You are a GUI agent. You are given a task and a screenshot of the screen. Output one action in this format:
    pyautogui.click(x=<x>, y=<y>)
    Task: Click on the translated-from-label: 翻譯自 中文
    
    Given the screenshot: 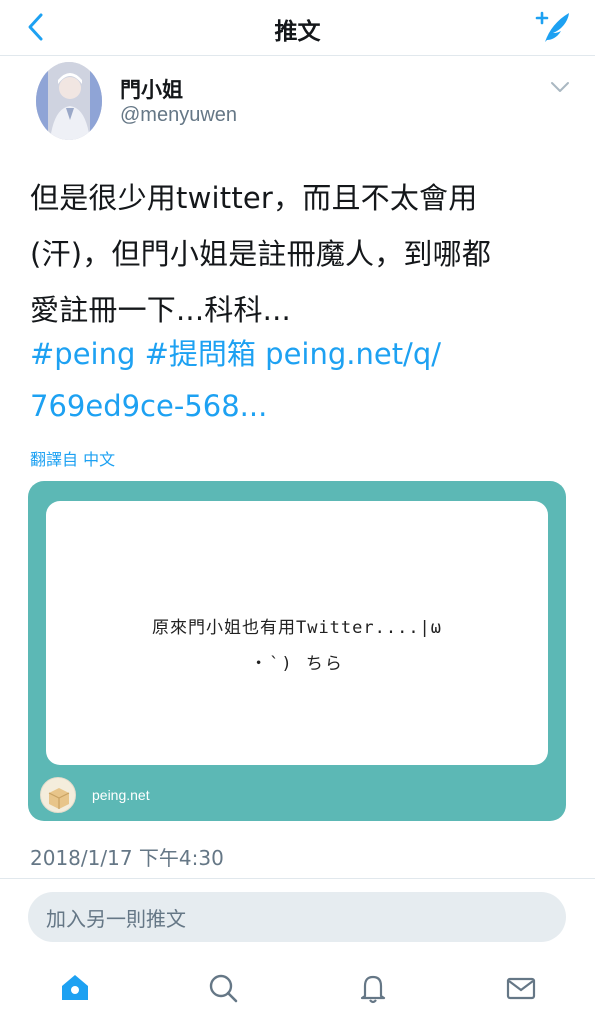 What is the action you would take?
    pyautogui.click(x=72, y=458)
    